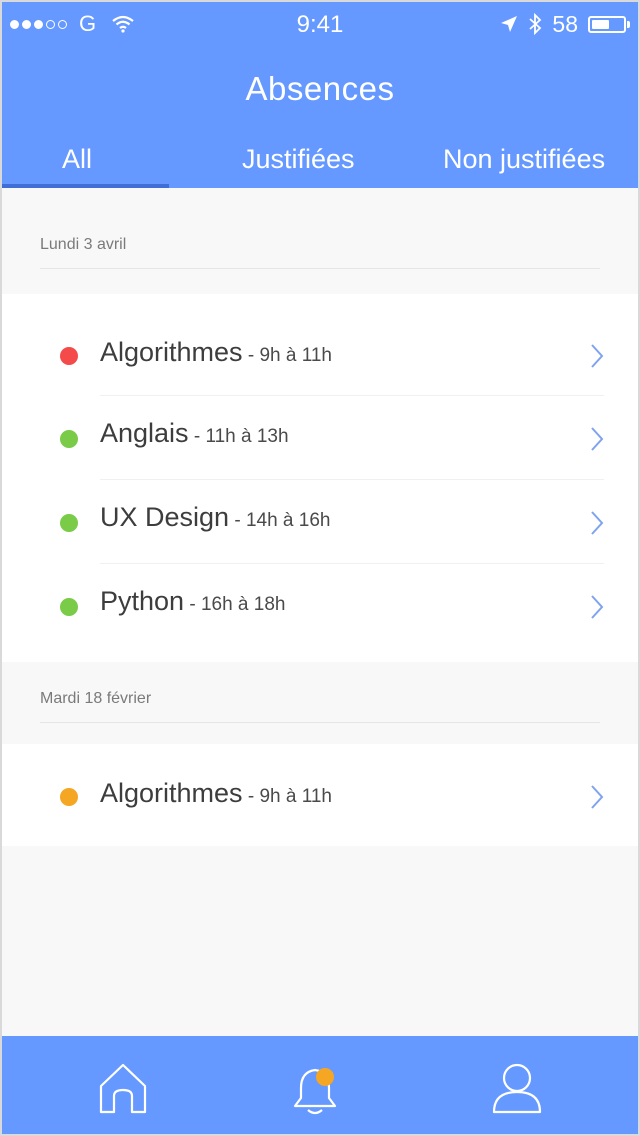  I want to click on section-header: Mardi 18 février, so click(320, 703).